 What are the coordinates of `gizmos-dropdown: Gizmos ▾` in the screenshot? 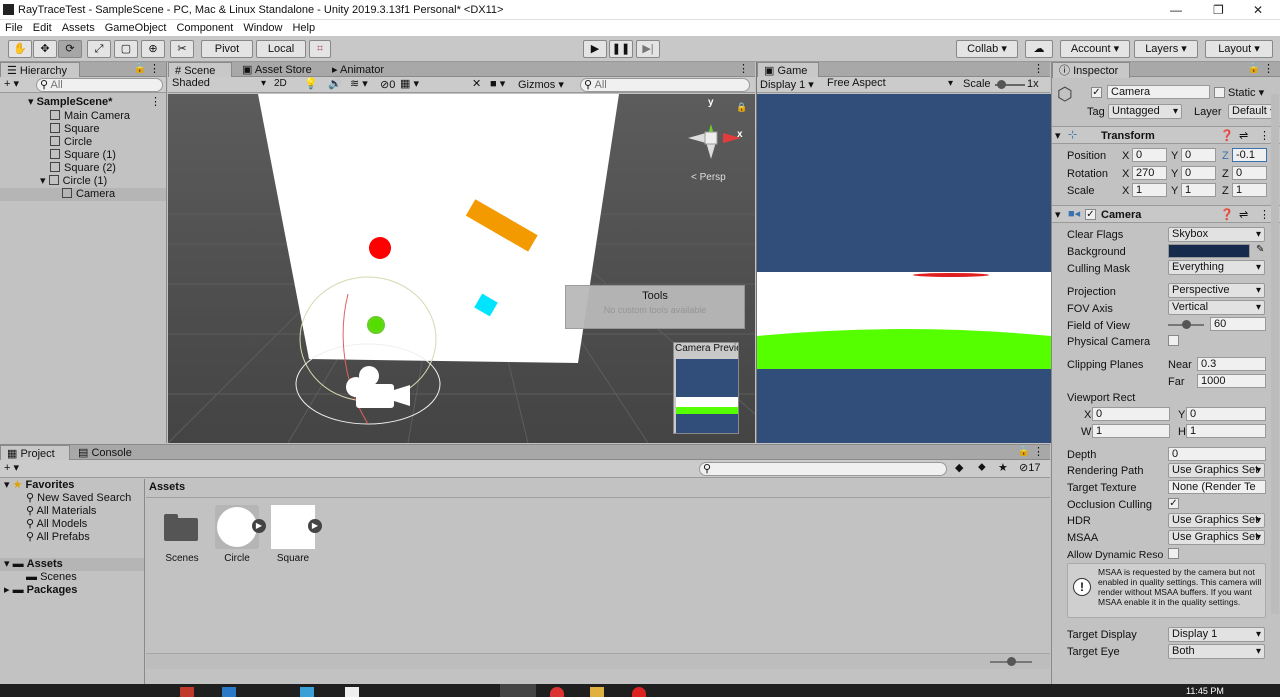 It's located at (541, 84).